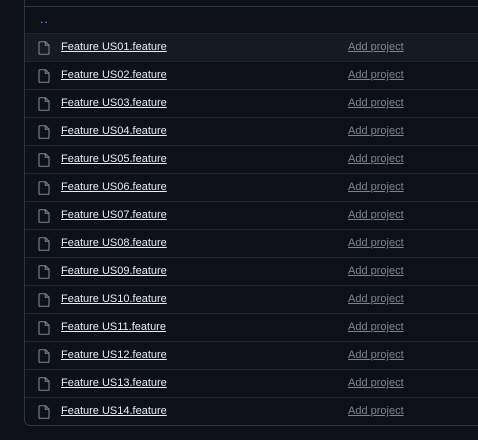 The image size is (478, 440). Describe the element at coordinates (251, 75) in the screenshot. I see `file-row-2: Feature US02.feature Add project` at that location.